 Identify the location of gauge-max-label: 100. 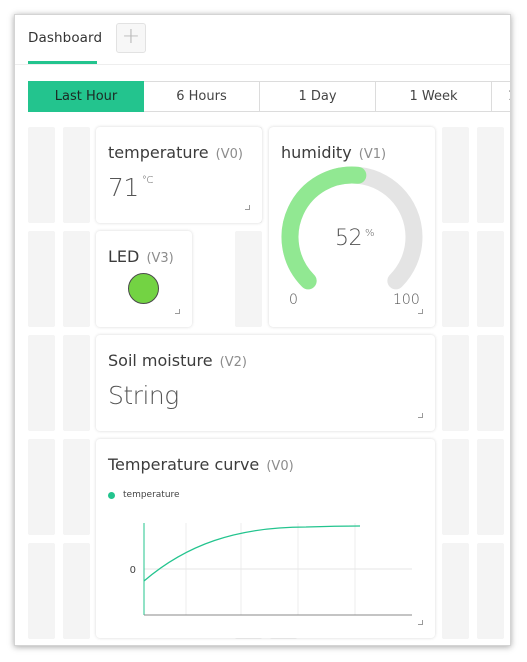
(406, 300).